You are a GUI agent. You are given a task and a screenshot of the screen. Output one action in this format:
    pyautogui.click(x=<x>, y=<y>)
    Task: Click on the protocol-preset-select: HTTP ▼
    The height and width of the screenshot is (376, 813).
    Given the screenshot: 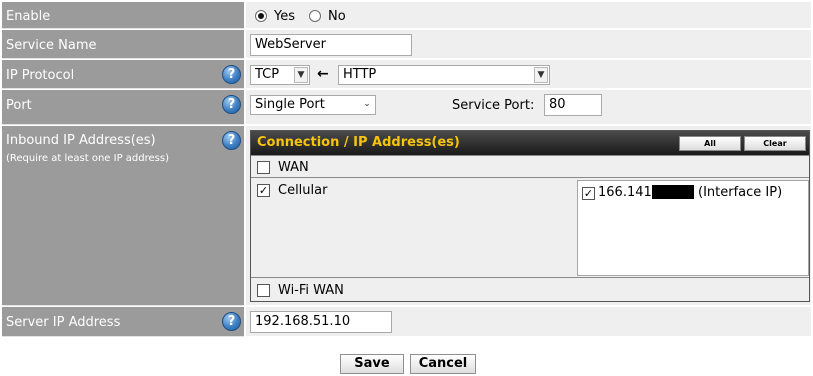 What is the action you would take?
    pyautogui.click(x=444, y=75)
    